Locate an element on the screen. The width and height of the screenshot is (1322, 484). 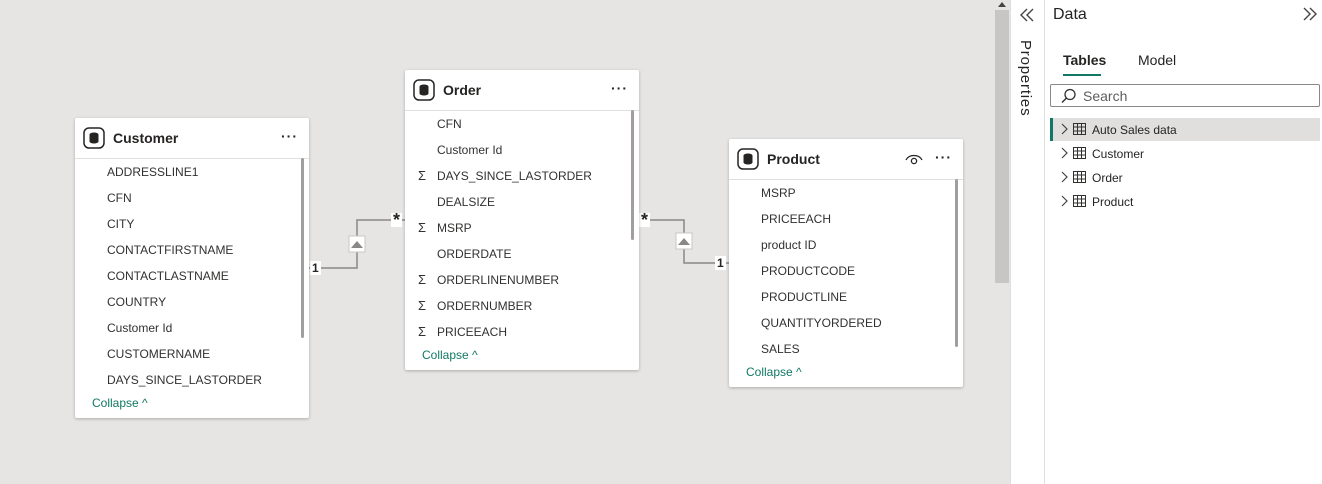
field-item: DEALSIZE is located at coordinates (466, 202).